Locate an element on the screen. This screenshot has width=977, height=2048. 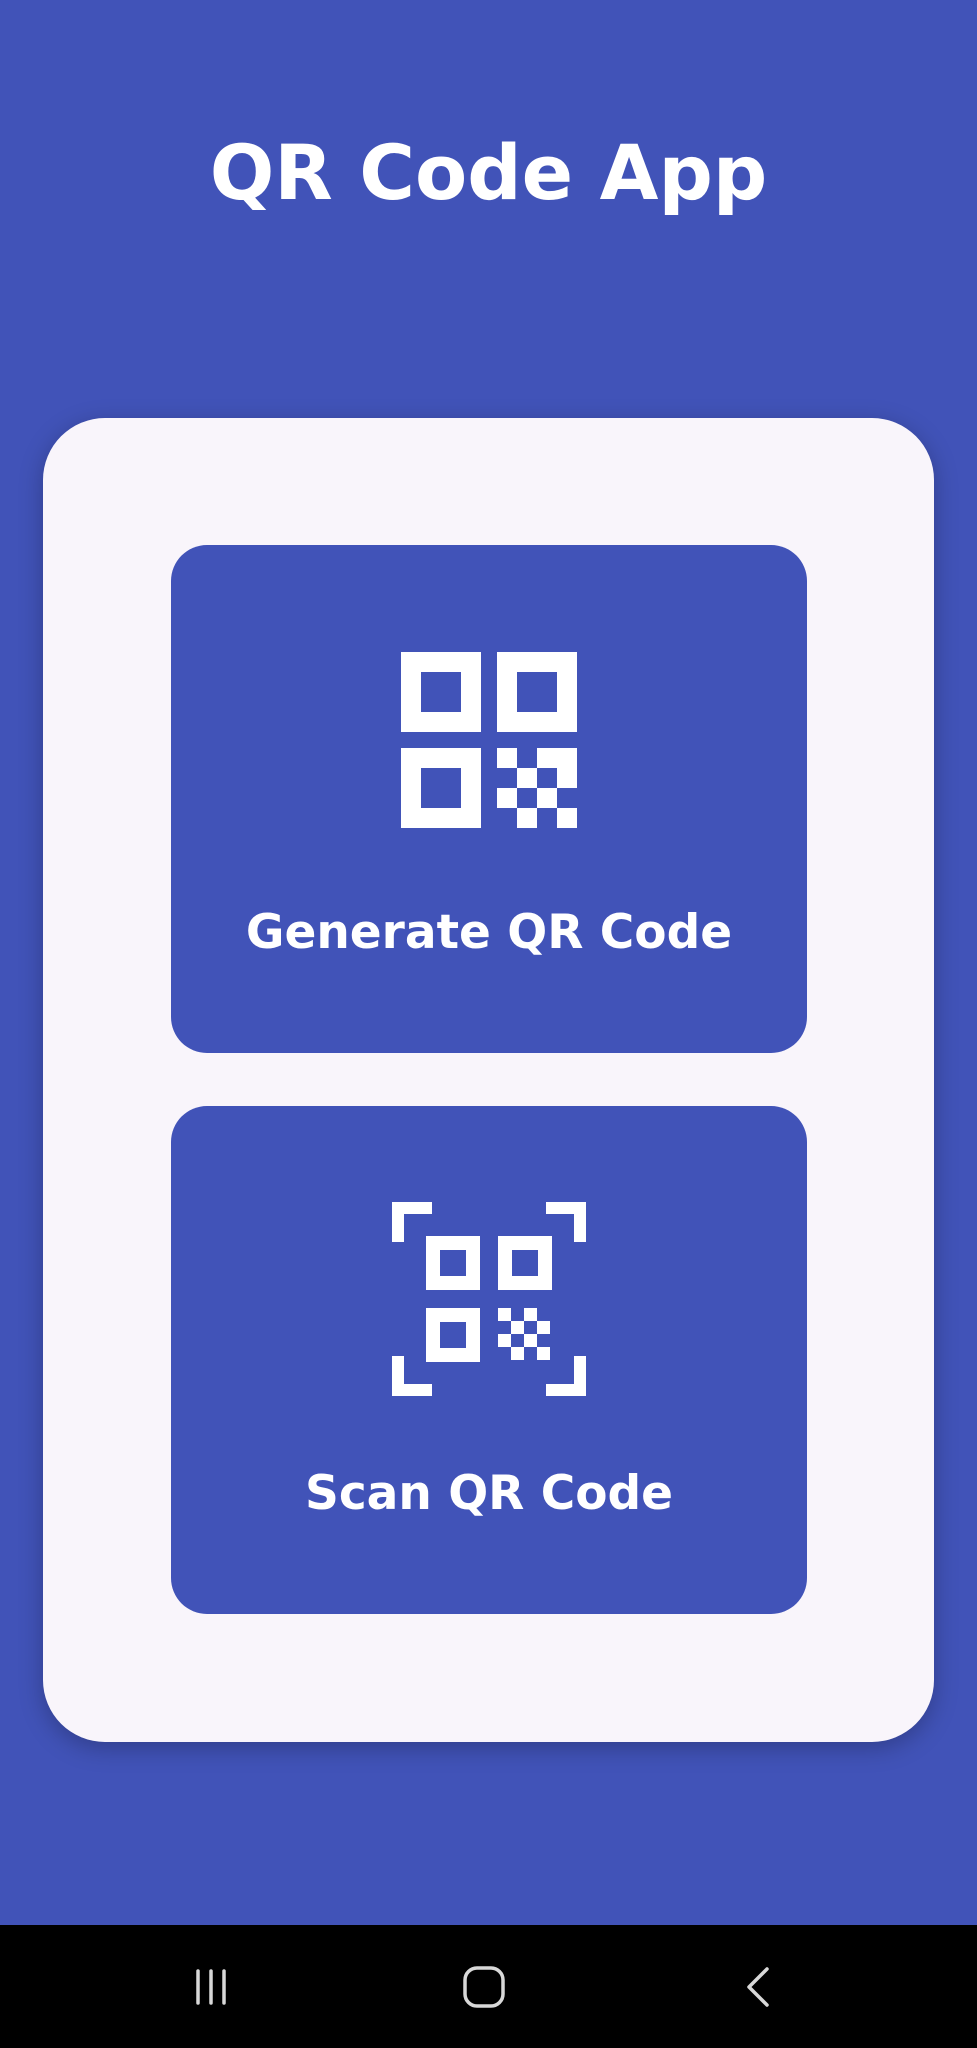
app-title: QR Code App is located at coordinates (488, 172).